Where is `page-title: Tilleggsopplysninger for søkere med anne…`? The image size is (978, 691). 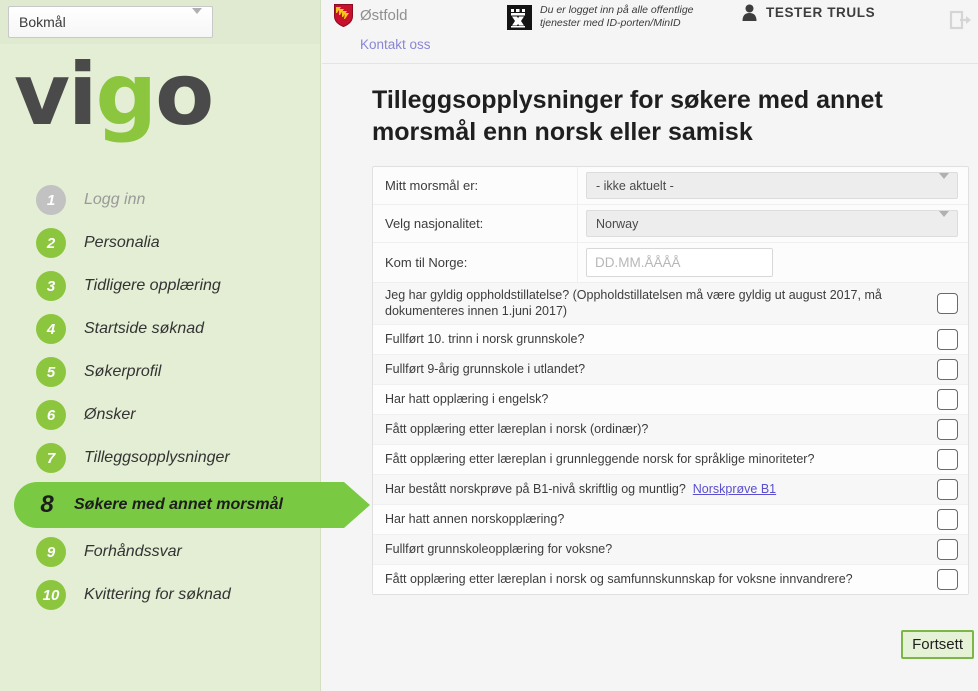
page-title: Tilleggsopplysninger for søkere med anne… is located at coordinates (627, 116).